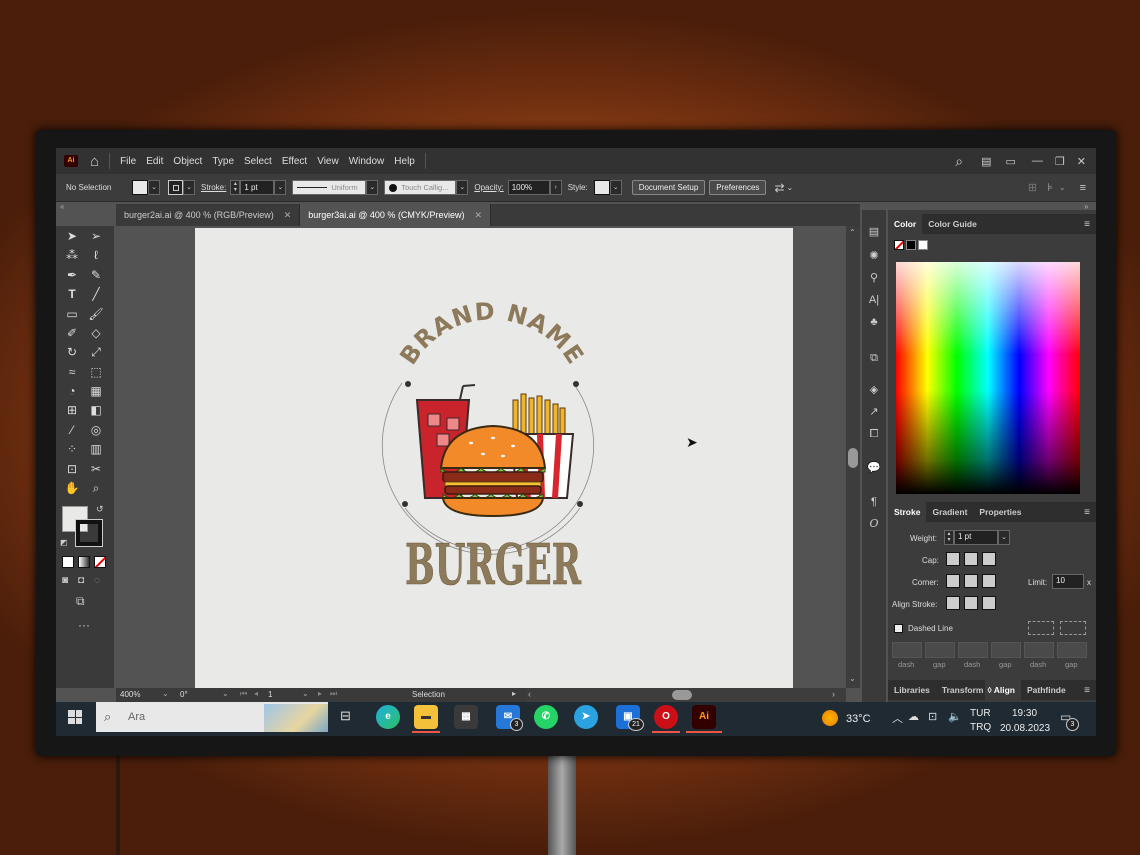 This screenshot has width=1140, height=855. What do you see at coordinates (97, 580) in the screenshot?
I see `draw-inside-icon: ◌` at bounding box center [97, 580].